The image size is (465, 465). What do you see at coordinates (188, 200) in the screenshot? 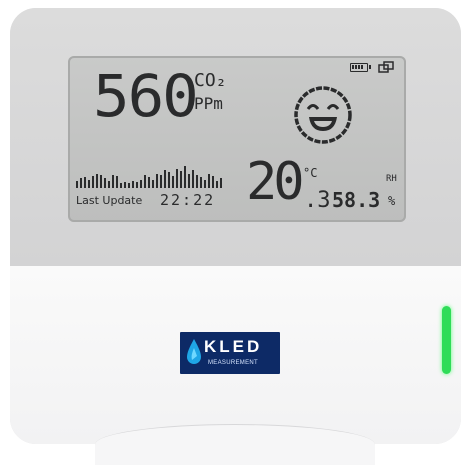
I see `last-update-time: 22:22` at bounding box center [188, 200].